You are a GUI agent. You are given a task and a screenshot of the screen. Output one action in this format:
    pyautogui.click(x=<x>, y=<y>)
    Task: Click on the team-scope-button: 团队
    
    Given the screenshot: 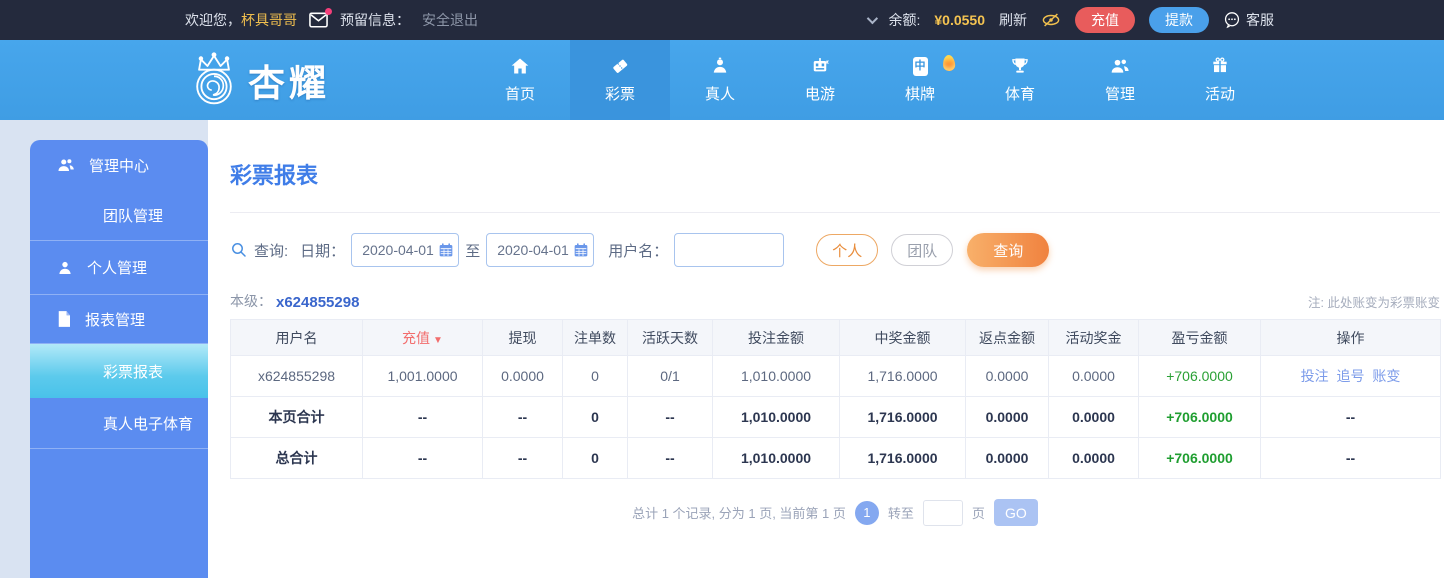 What is the action you would take?
    pyautogui.click(x=922, y=250)
    